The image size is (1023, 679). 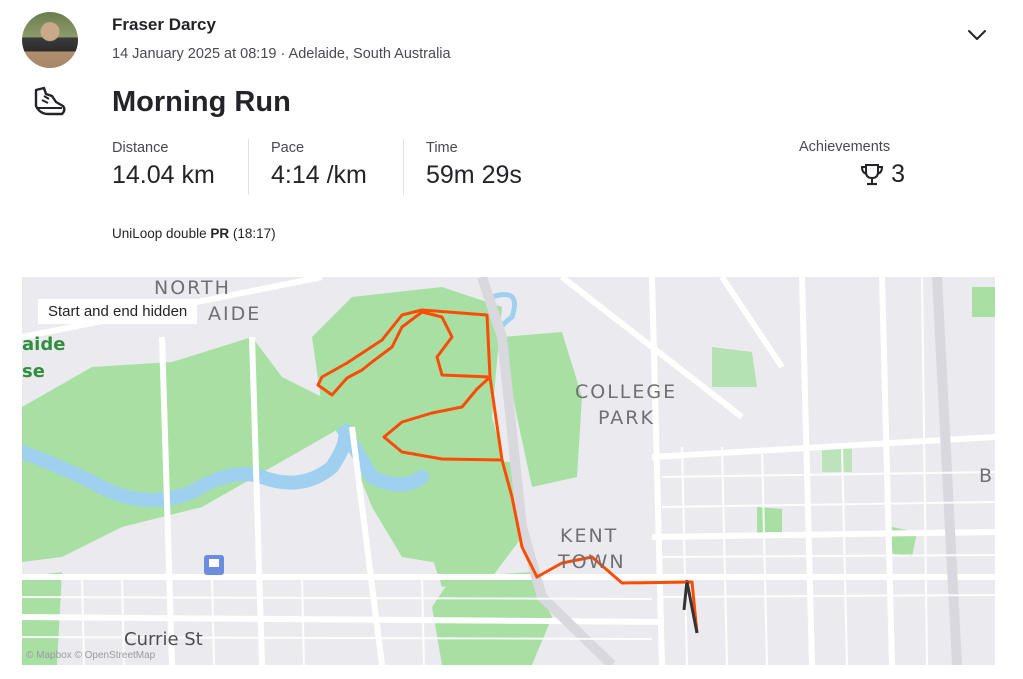 What do you see at coordinates (220, 233) in the screenshot?
I see `pr-badge: PR` at bounding box center [220, 233].